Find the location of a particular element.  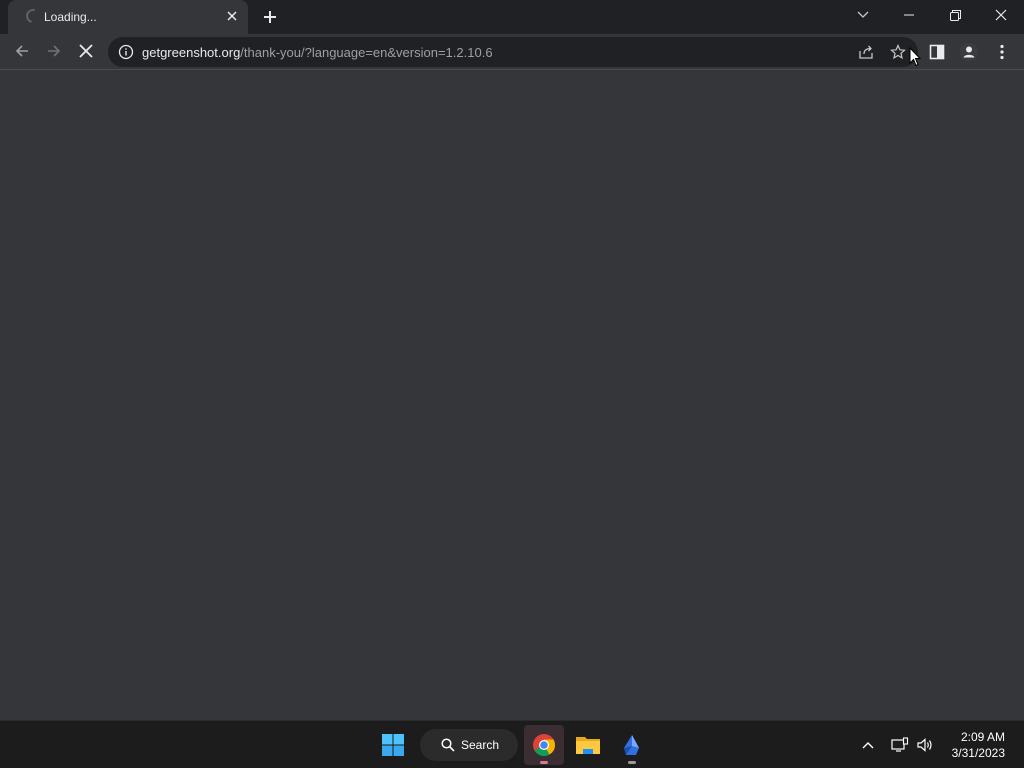

stop-icon is located at coordinates (86, 51).